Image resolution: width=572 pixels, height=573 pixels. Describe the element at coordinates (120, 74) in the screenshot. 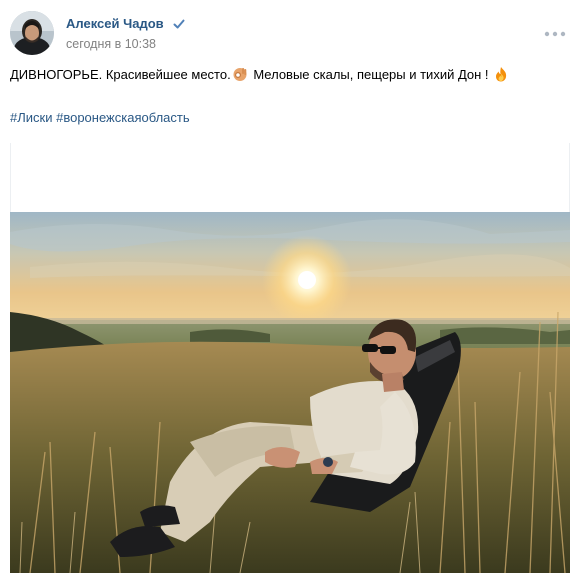

I see `post-text-part1: ДИВНОГОРЬЕ. Красивейшее место.` at that location.